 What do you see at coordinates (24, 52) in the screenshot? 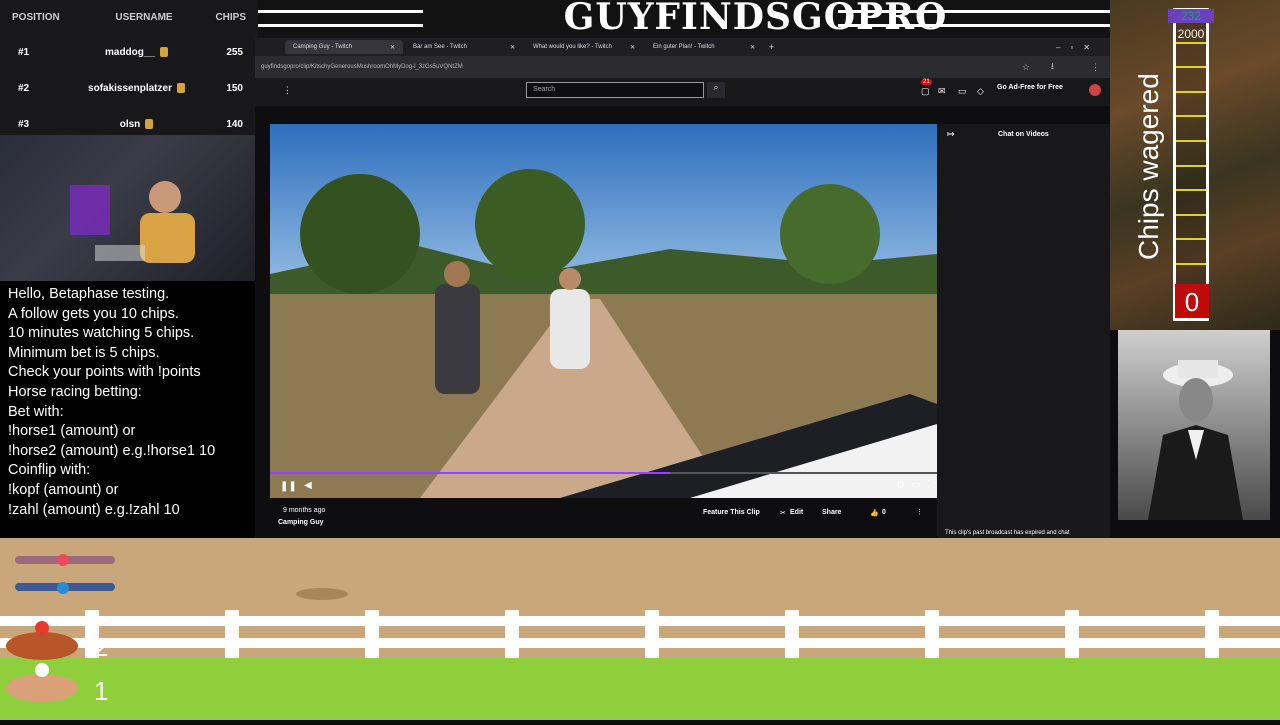
I see `row-position: #1` at bounding box center [24, 52].